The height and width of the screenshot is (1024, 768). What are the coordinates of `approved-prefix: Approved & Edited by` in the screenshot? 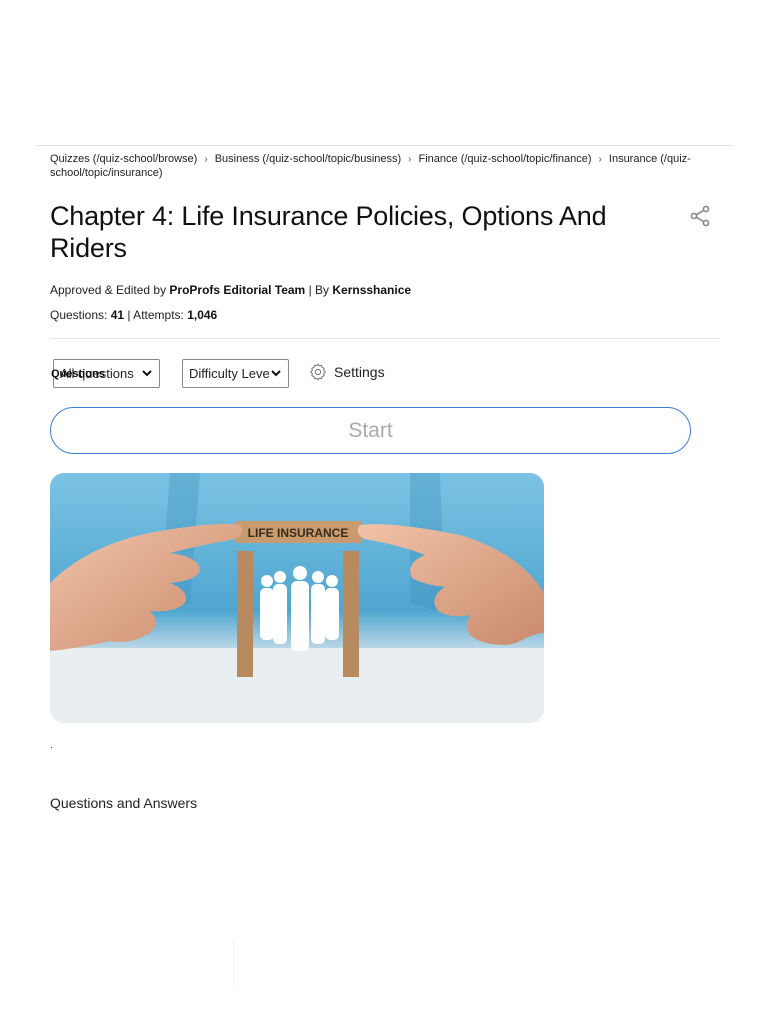 It's located at (110, 290).